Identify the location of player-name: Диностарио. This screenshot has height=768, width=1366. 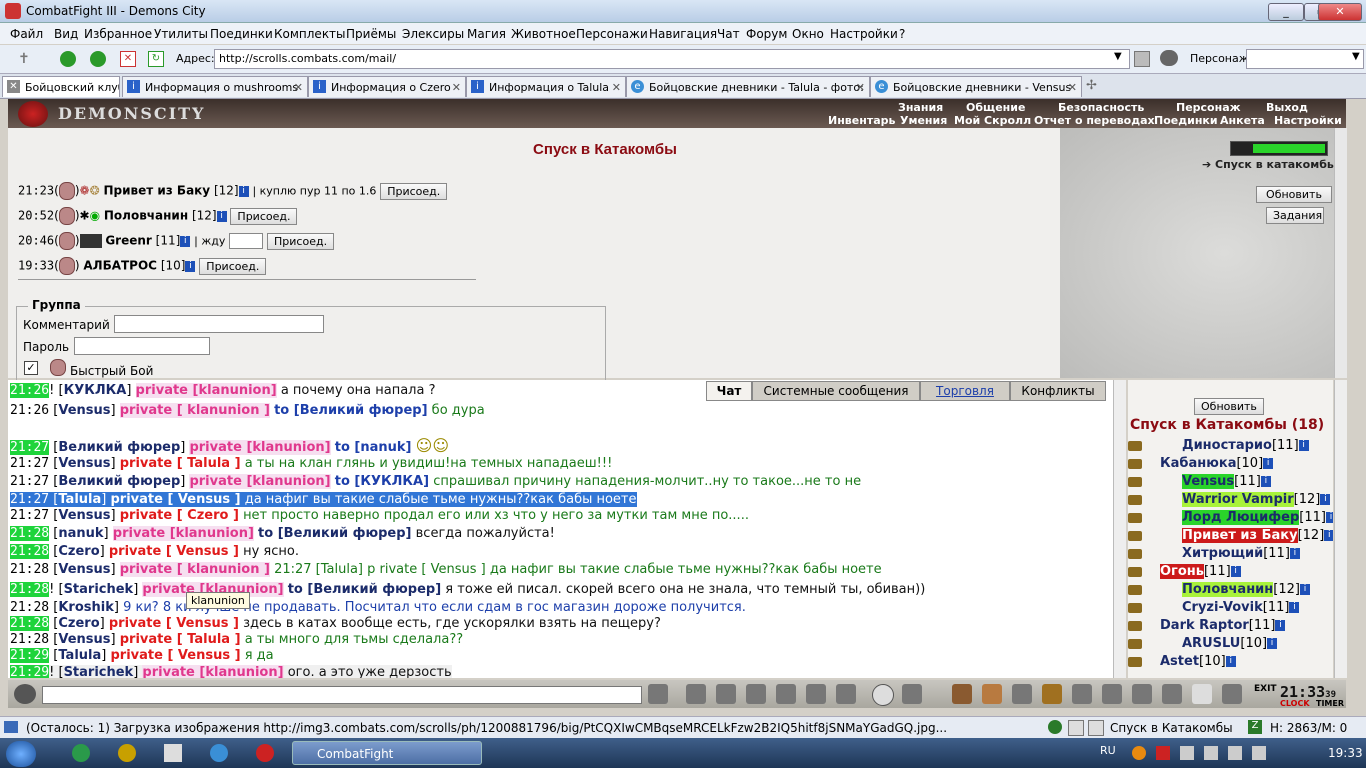
(1227, 445).